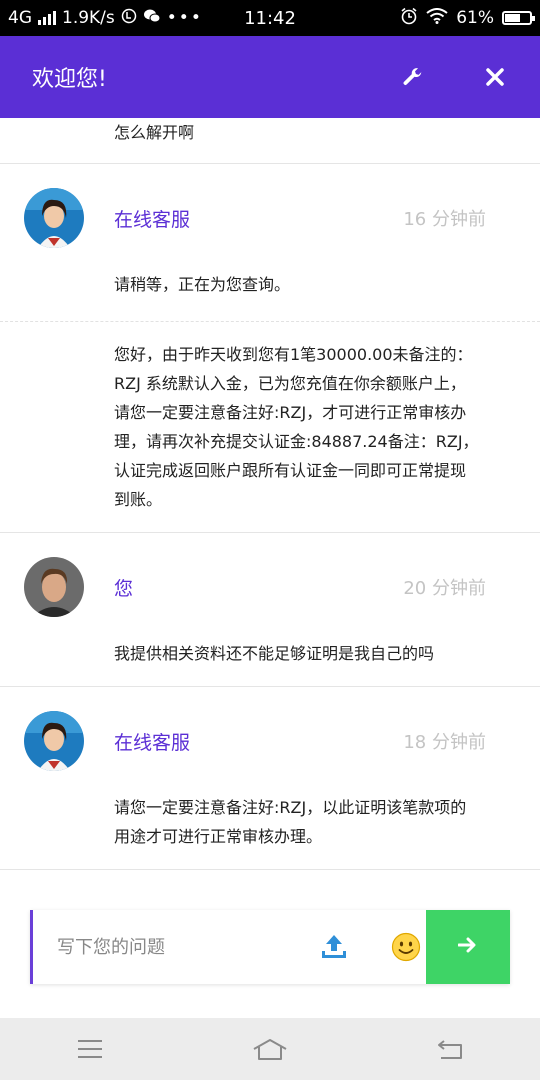 The height and width of the screenshot is (1080, 540). Describe the element at coordinates (444, 588) in the screenshot. I see `message-time: 20 分钟前` at that location.